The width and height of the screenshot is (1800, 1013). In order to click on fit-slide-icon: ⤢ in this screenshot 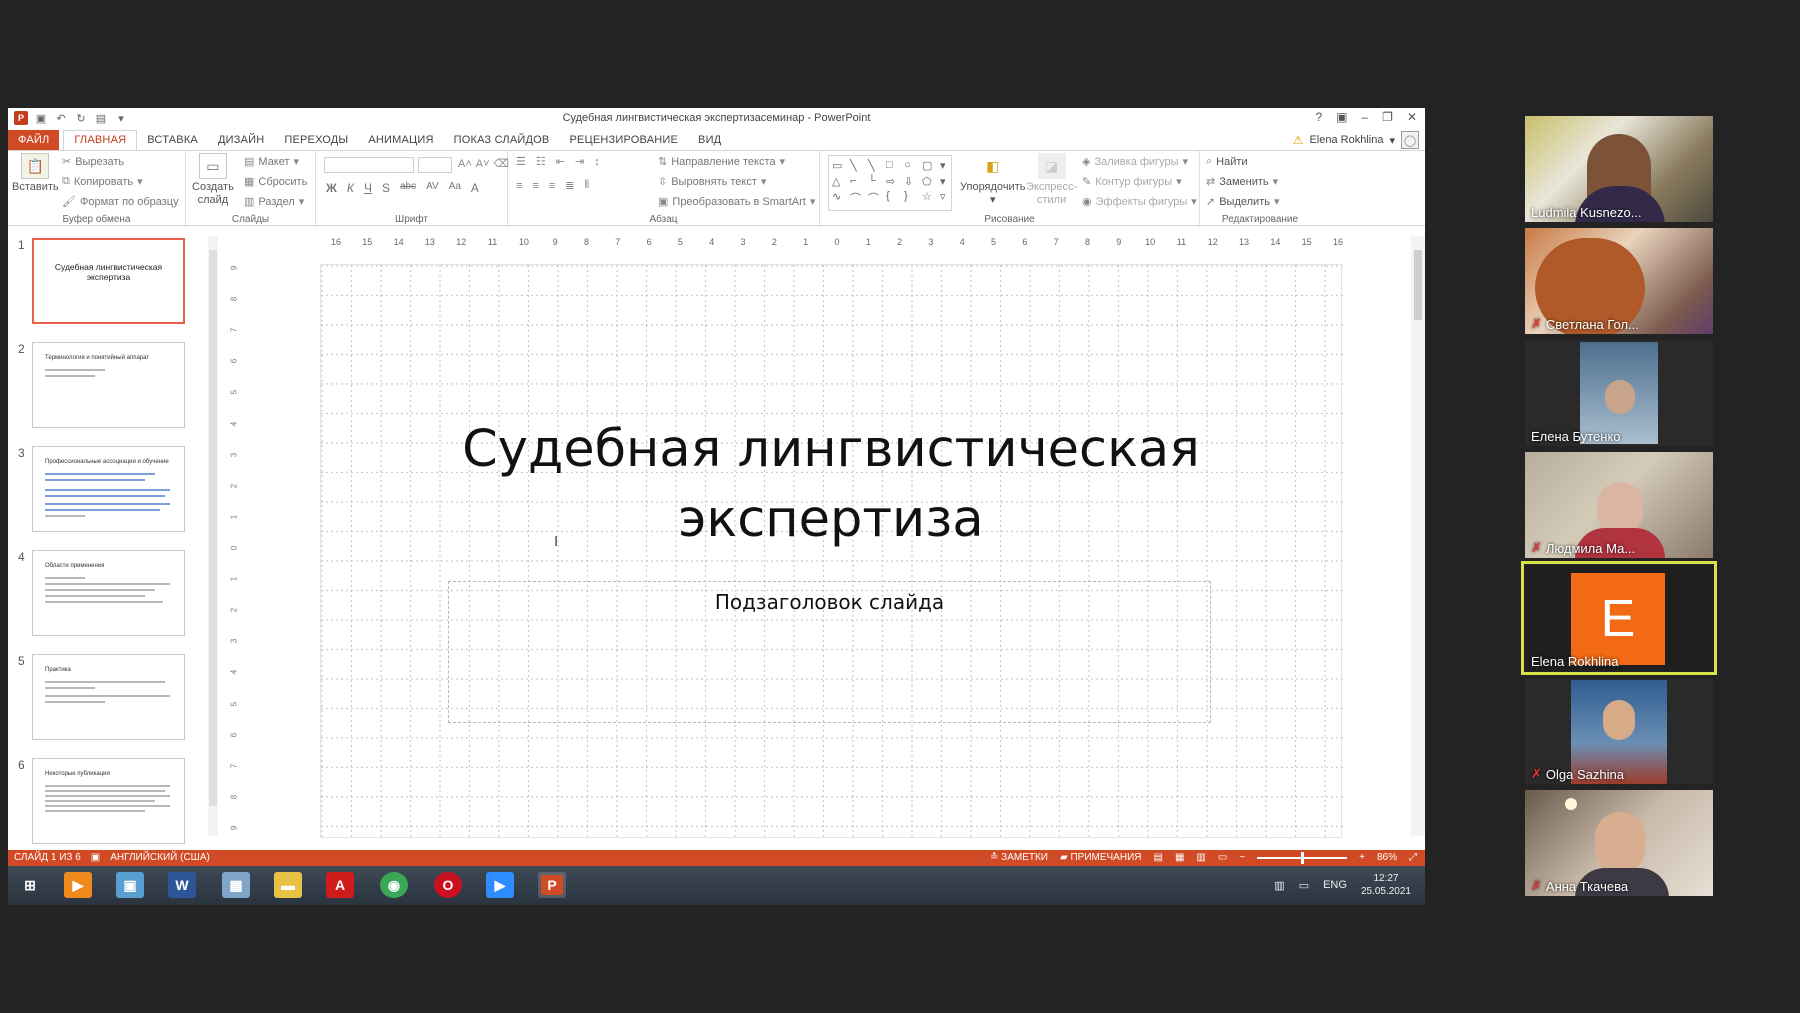, I will do `click(1413, 857)`.